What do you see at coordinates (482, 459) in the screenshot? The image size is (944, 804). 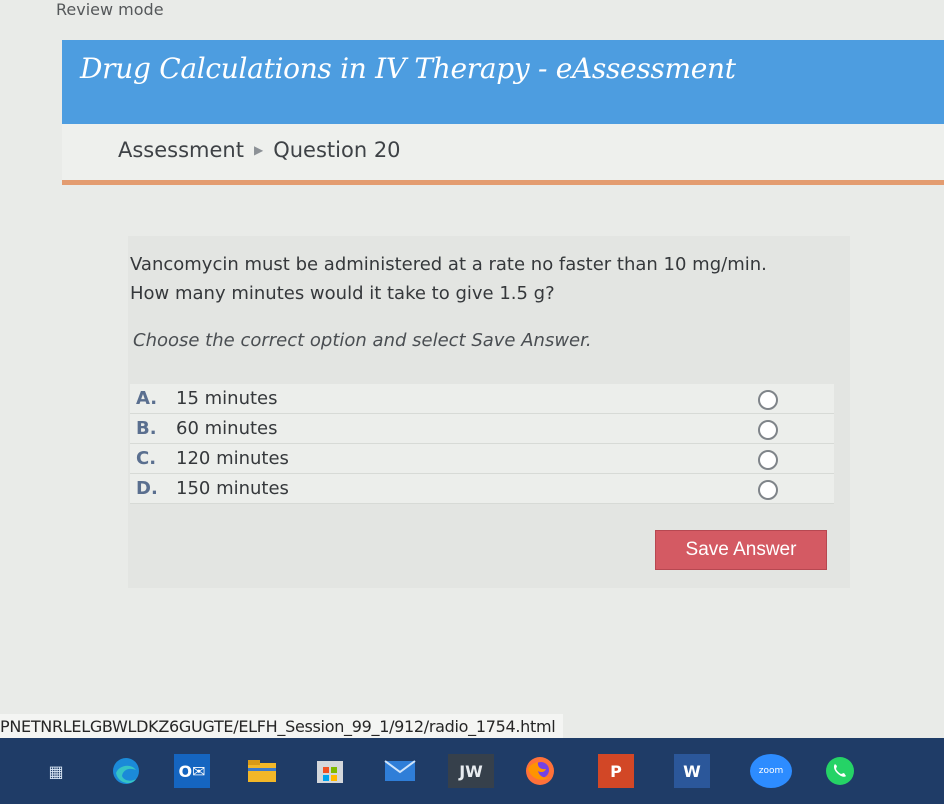 I see `option-c: C. 120 minutes` at bounding box center [482, 459].